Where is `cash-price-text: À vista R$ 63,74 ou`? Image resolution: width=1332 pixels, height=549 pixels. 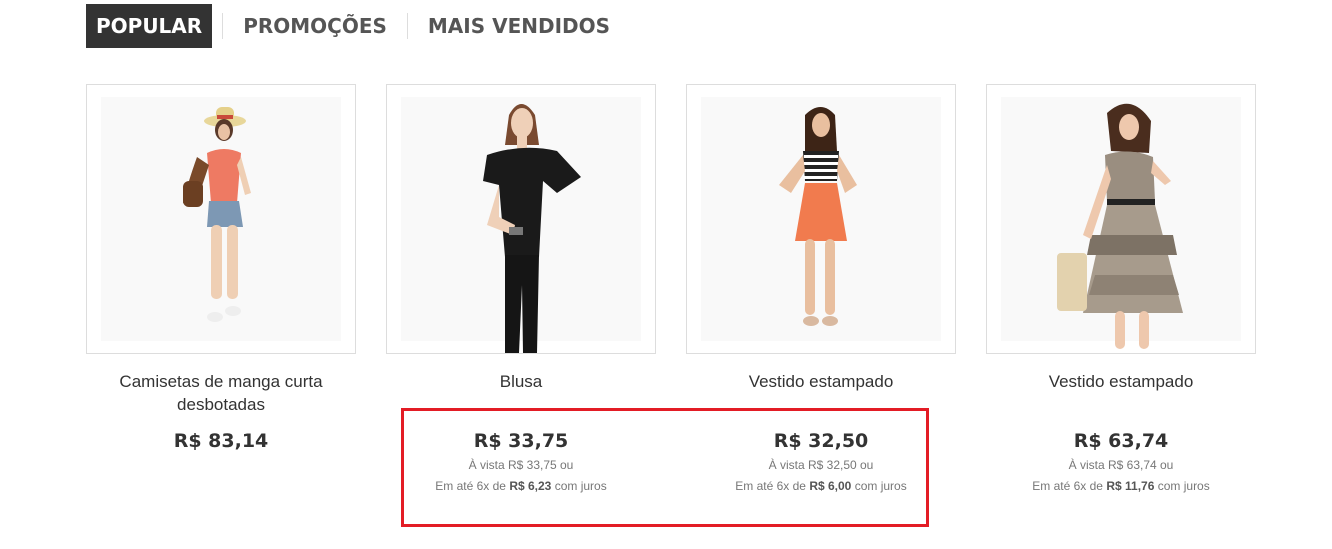
cash-price-text: À vista R$ 63,74 ou is located at coordinates (1121, 465).